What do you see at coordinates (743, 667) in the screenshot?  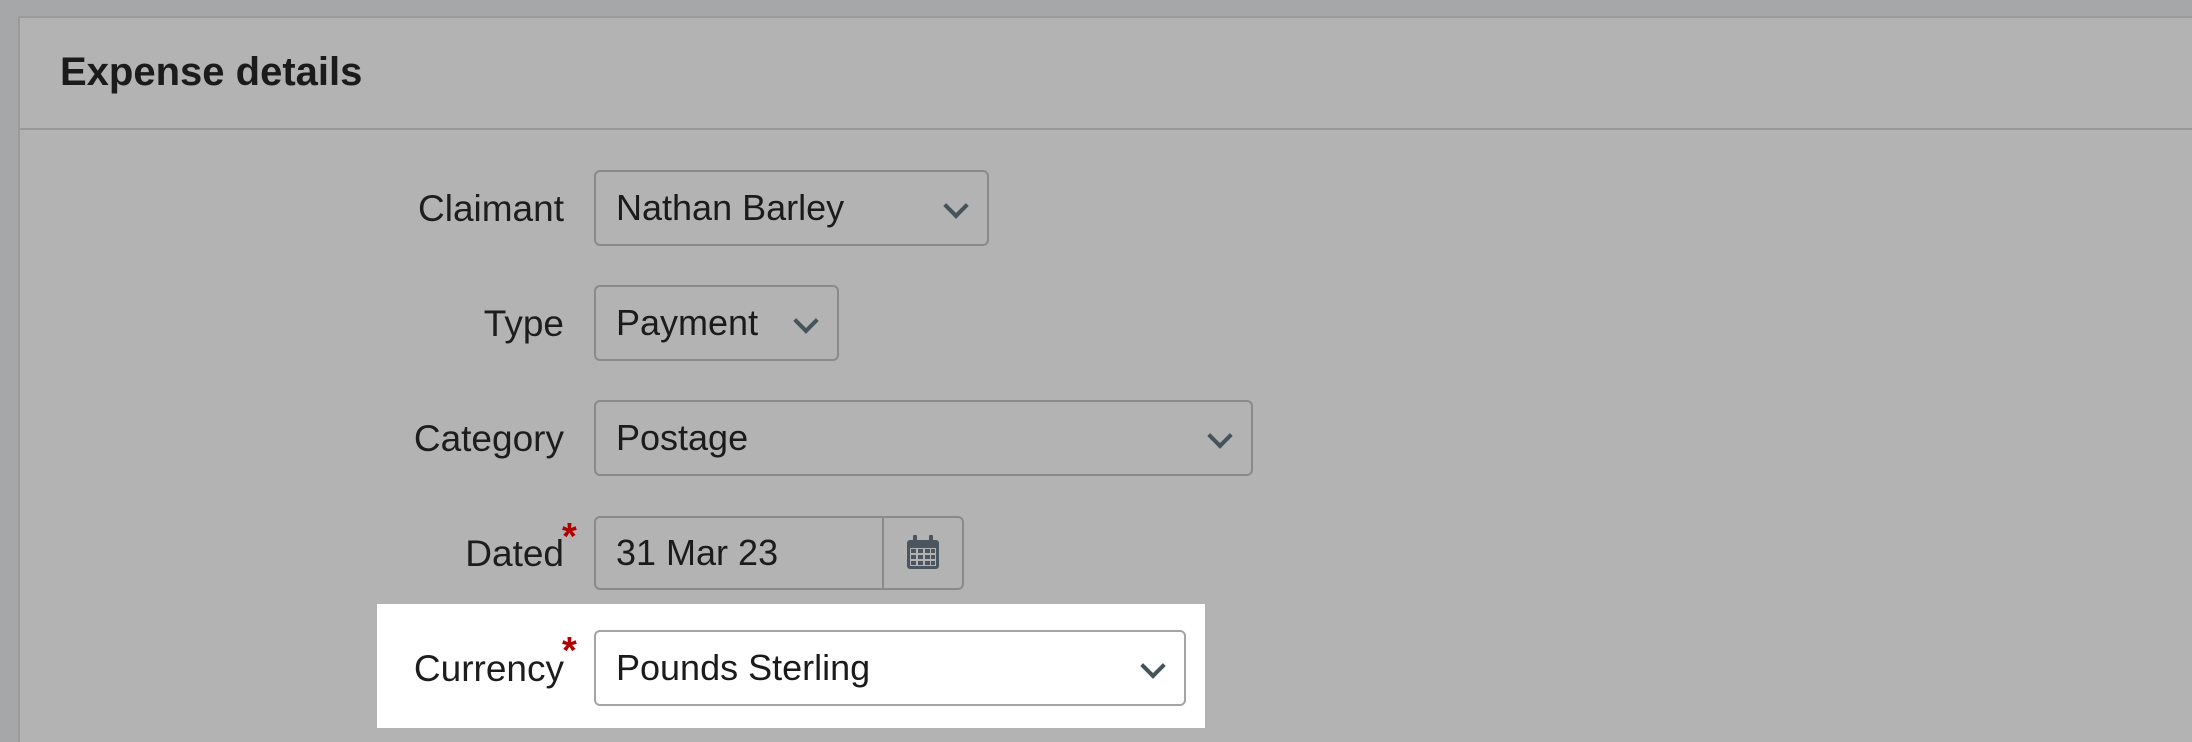 I see `currency-value: Pounds Sterling` at bounding box center [743, 667].